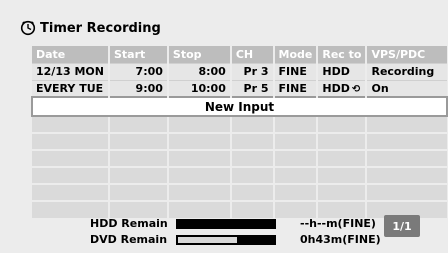 This screenshot has height=253, width=448. What do you see at coordinates (129, 223) in the screenshot?
I see `hdd-remain-label: HDD Remain` at bounding box center [129, 223].